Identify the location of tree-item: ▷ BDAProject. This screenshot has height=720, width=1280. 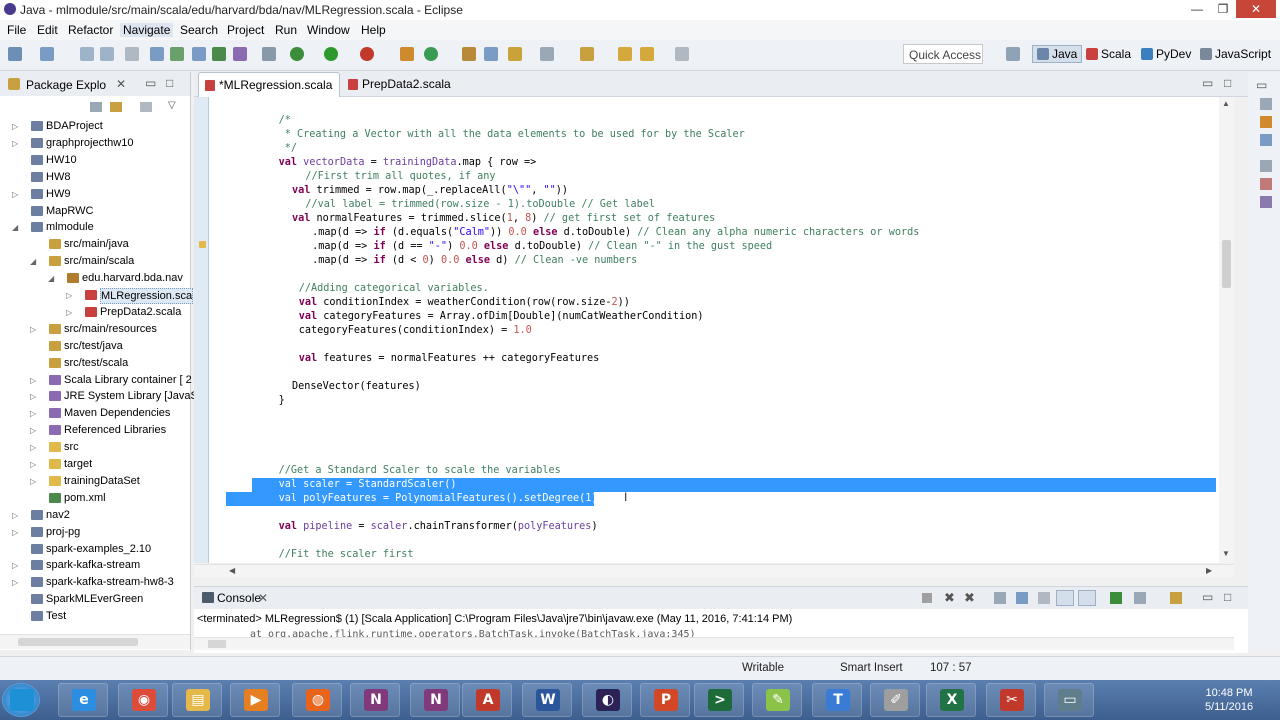
(95, 126).